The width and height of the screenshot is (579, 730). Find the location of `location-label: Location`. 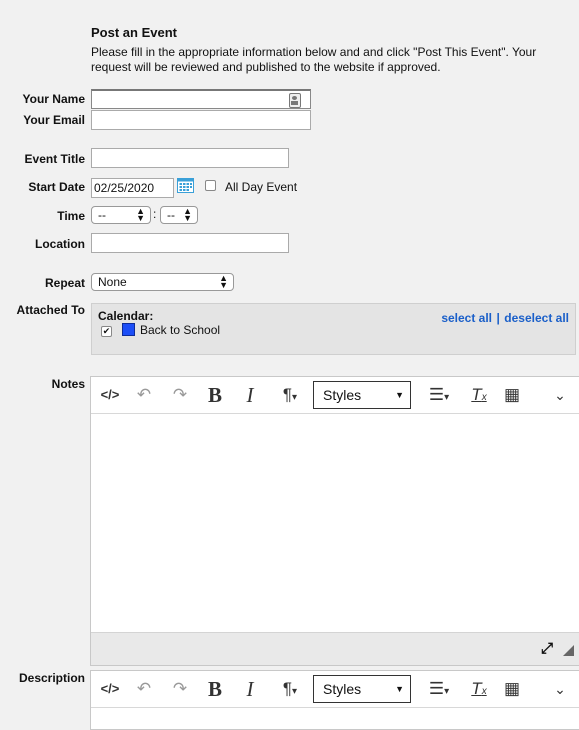

location-label: Location is located at coordinates (60, 244).